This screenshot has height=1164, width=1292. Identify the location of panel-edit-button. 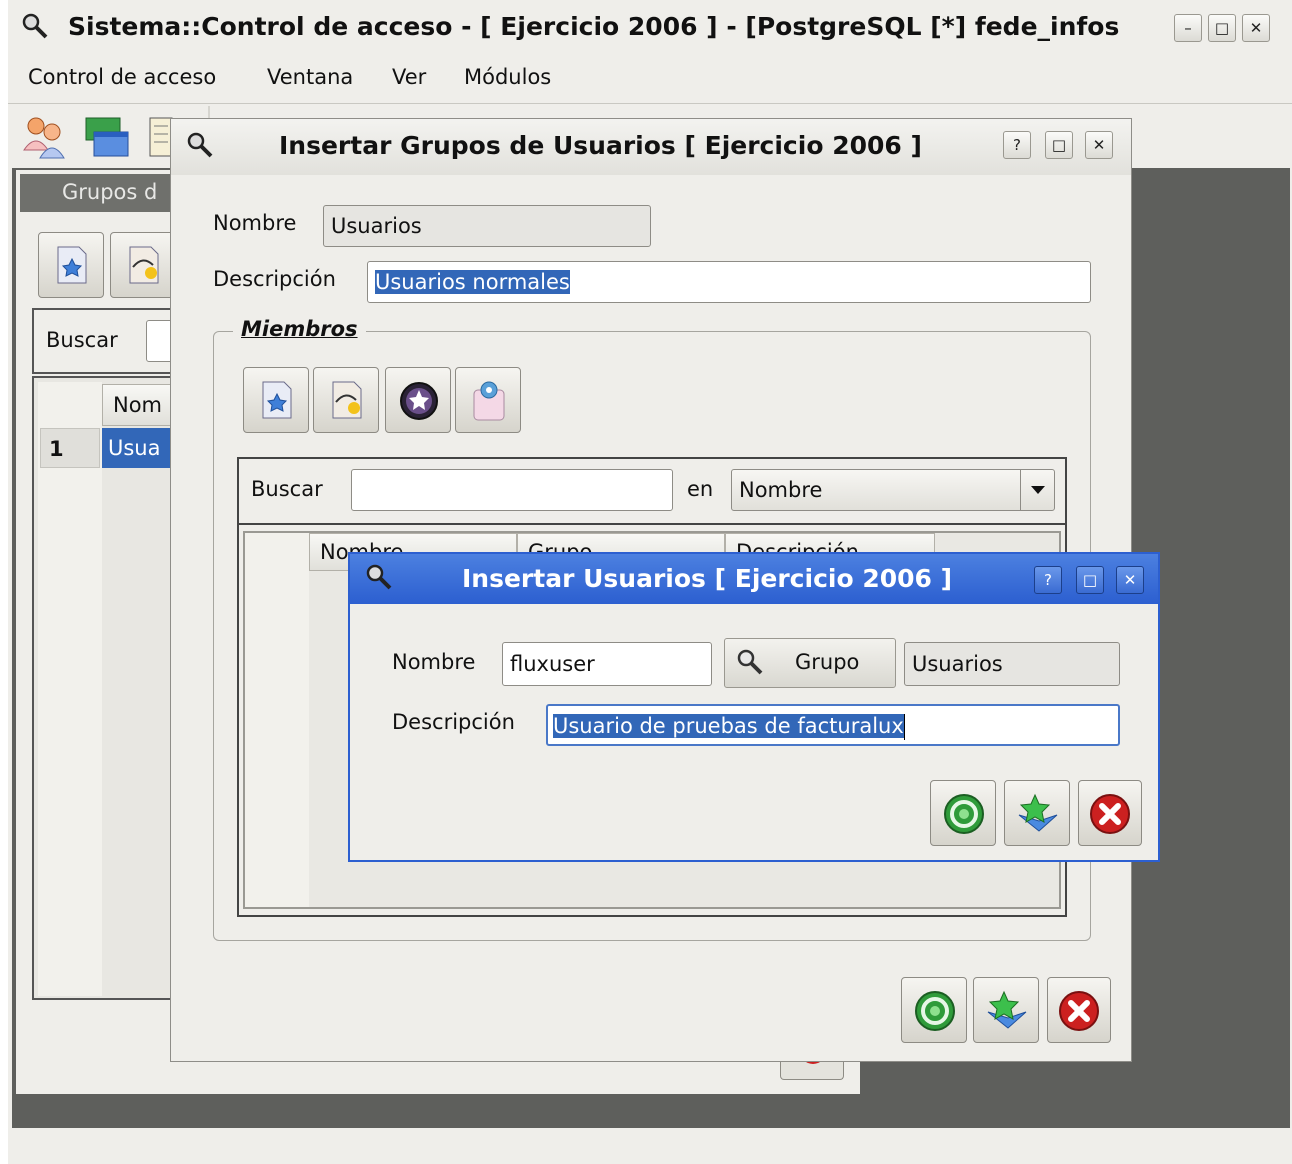
(143, 265).